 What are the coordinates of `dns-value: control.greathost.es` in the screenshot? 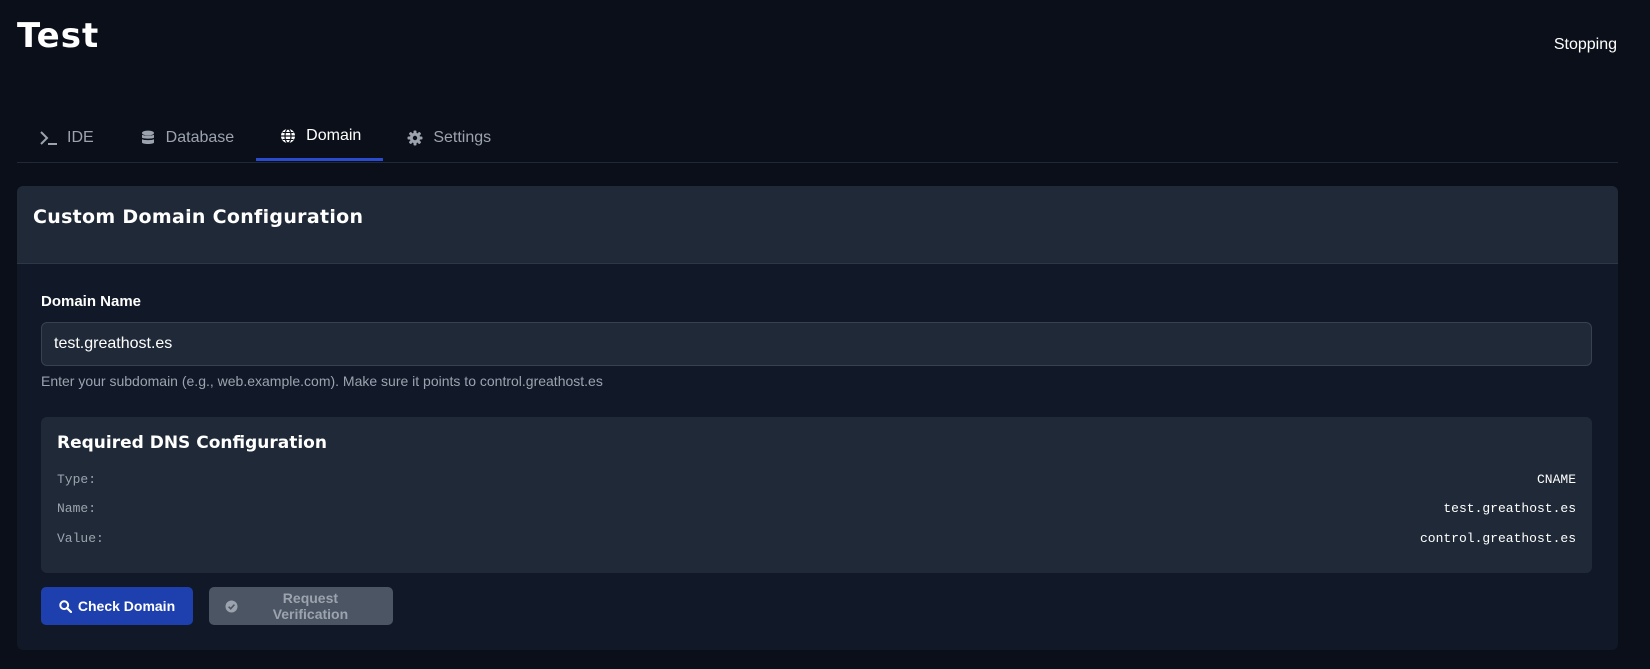 It's located at (1497, 538).